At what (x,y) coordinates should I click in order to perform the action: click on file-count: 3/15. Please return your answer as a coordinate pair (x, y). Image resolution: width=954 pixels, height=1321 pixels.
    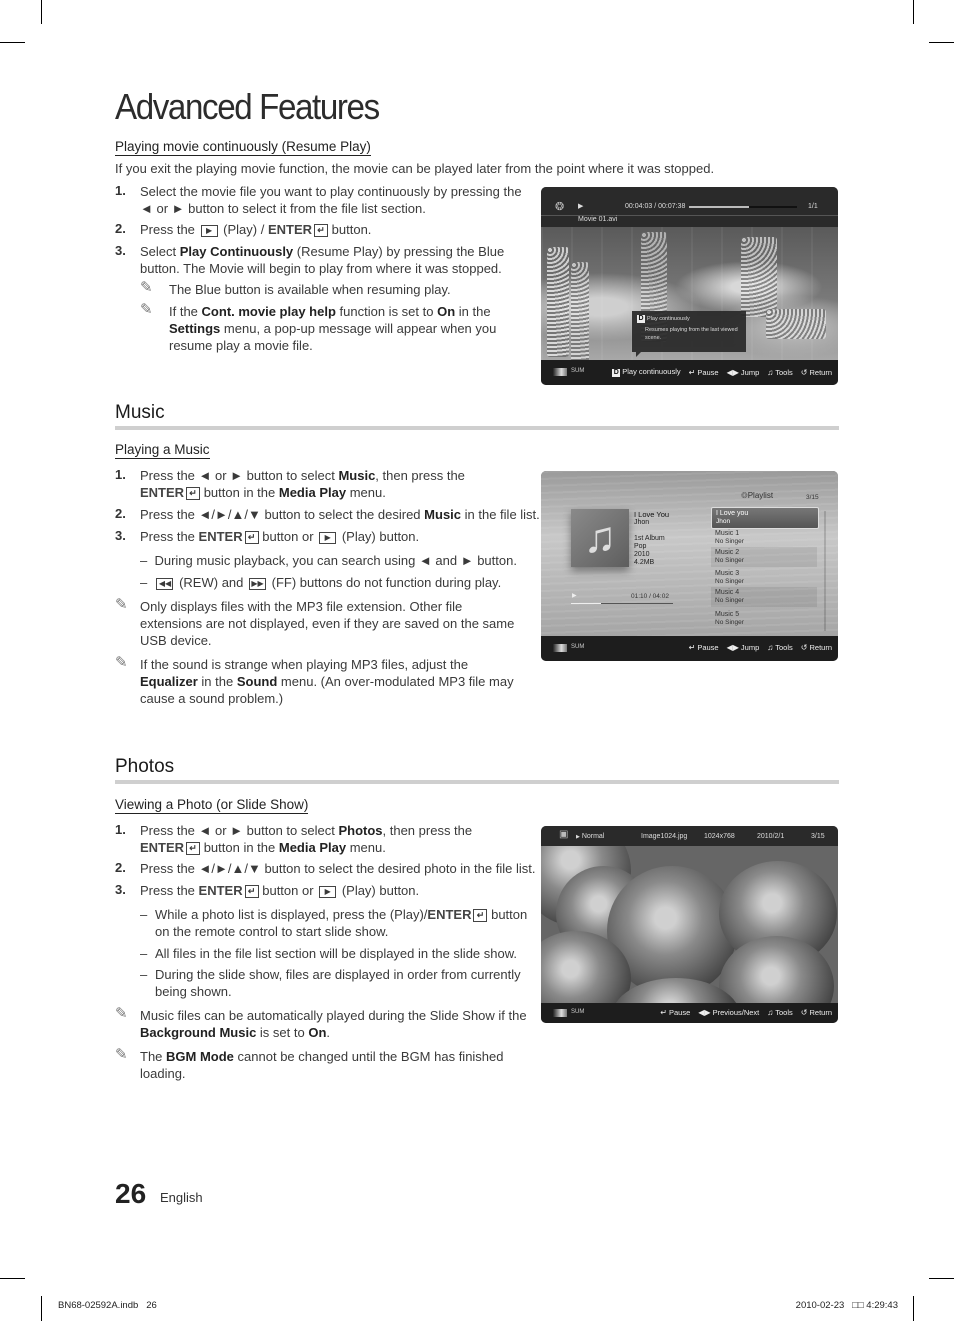
    Looking at the image, I should click on (818, 836).